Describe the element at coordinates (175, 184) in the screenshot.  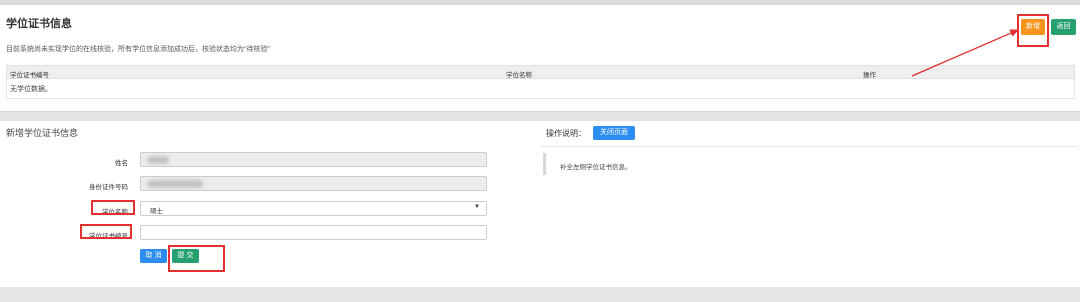
I see `redacted-id-number` at that location.